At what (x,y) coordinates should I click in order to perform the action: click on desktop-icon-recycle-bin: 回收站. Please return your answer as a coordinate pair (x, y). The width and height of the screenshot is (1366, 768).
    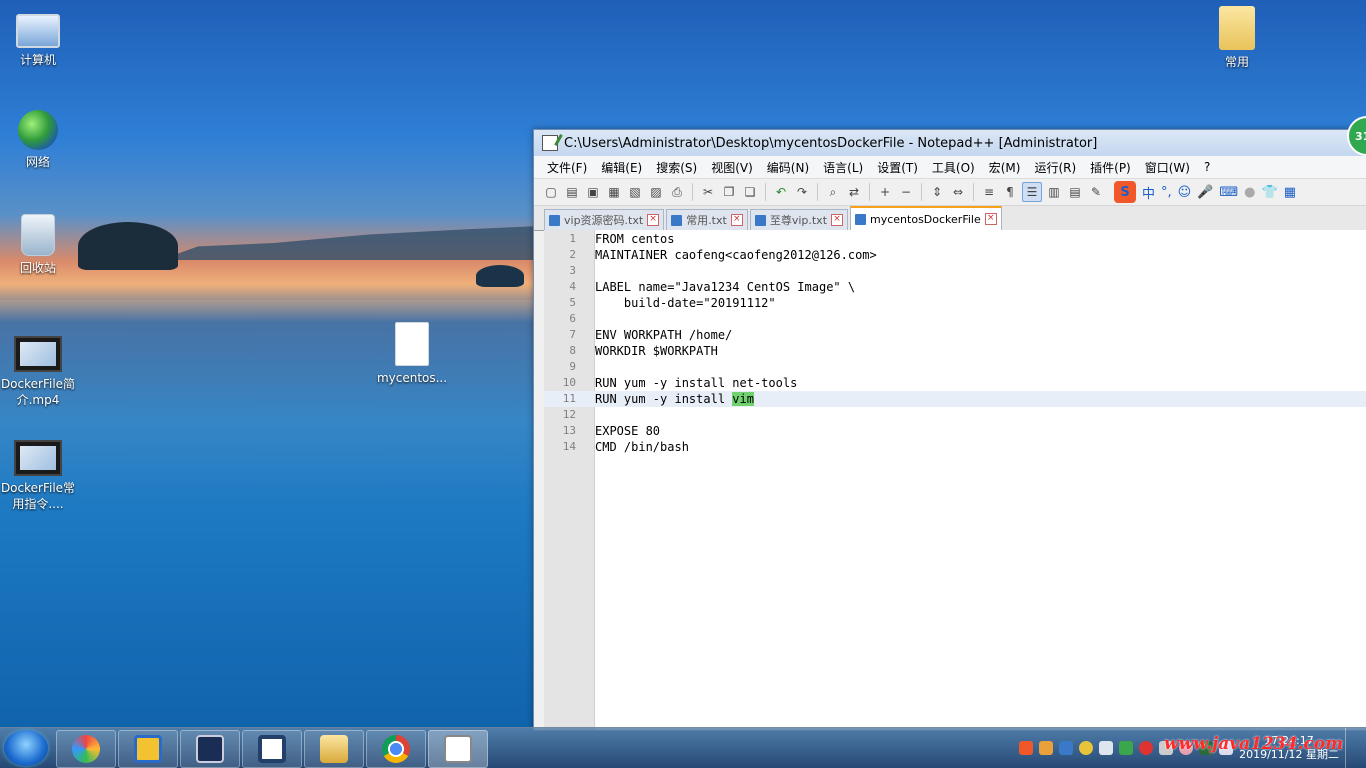
    Looking at the image, I should click on (38, 245).